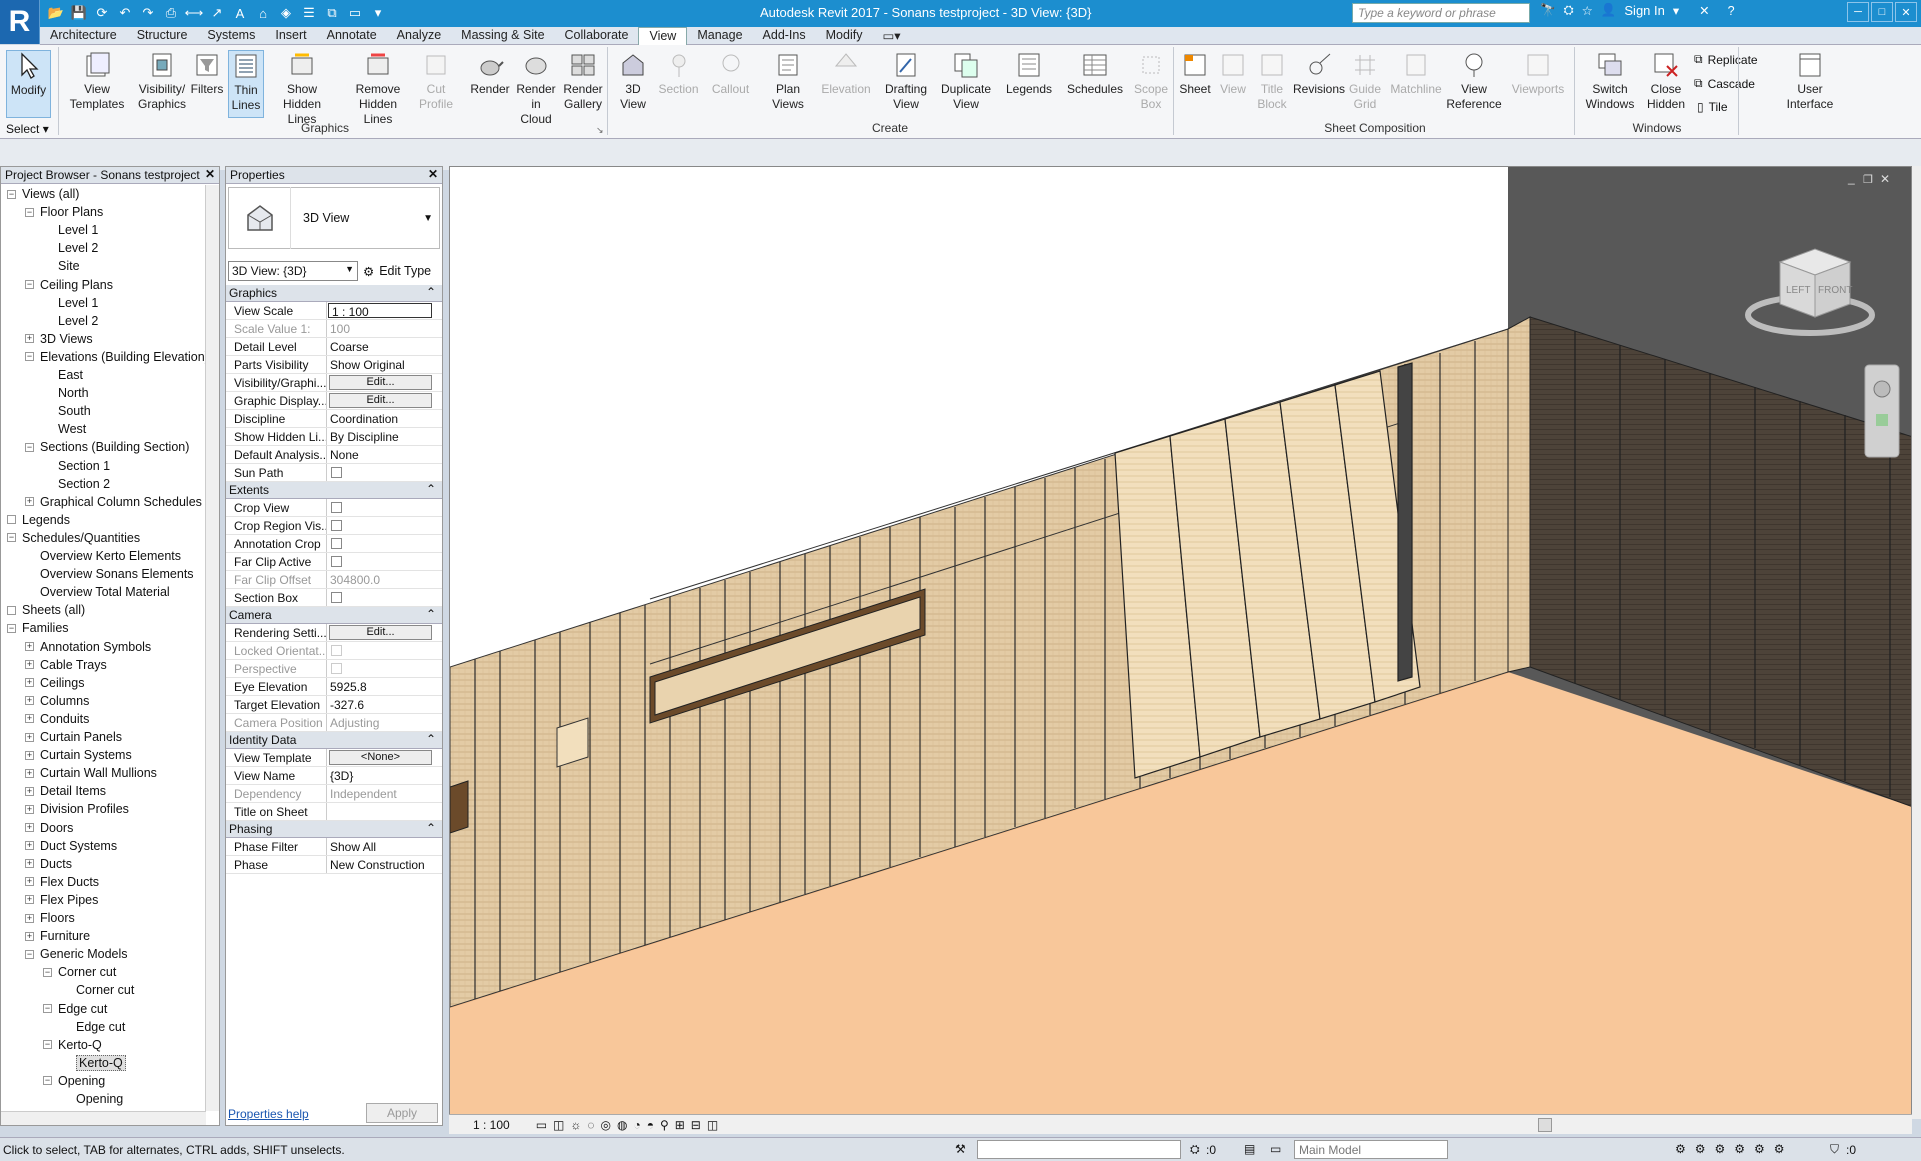 The image size is (1921, 1161). I want to click on open-icon: 📂, so click(56, 13).